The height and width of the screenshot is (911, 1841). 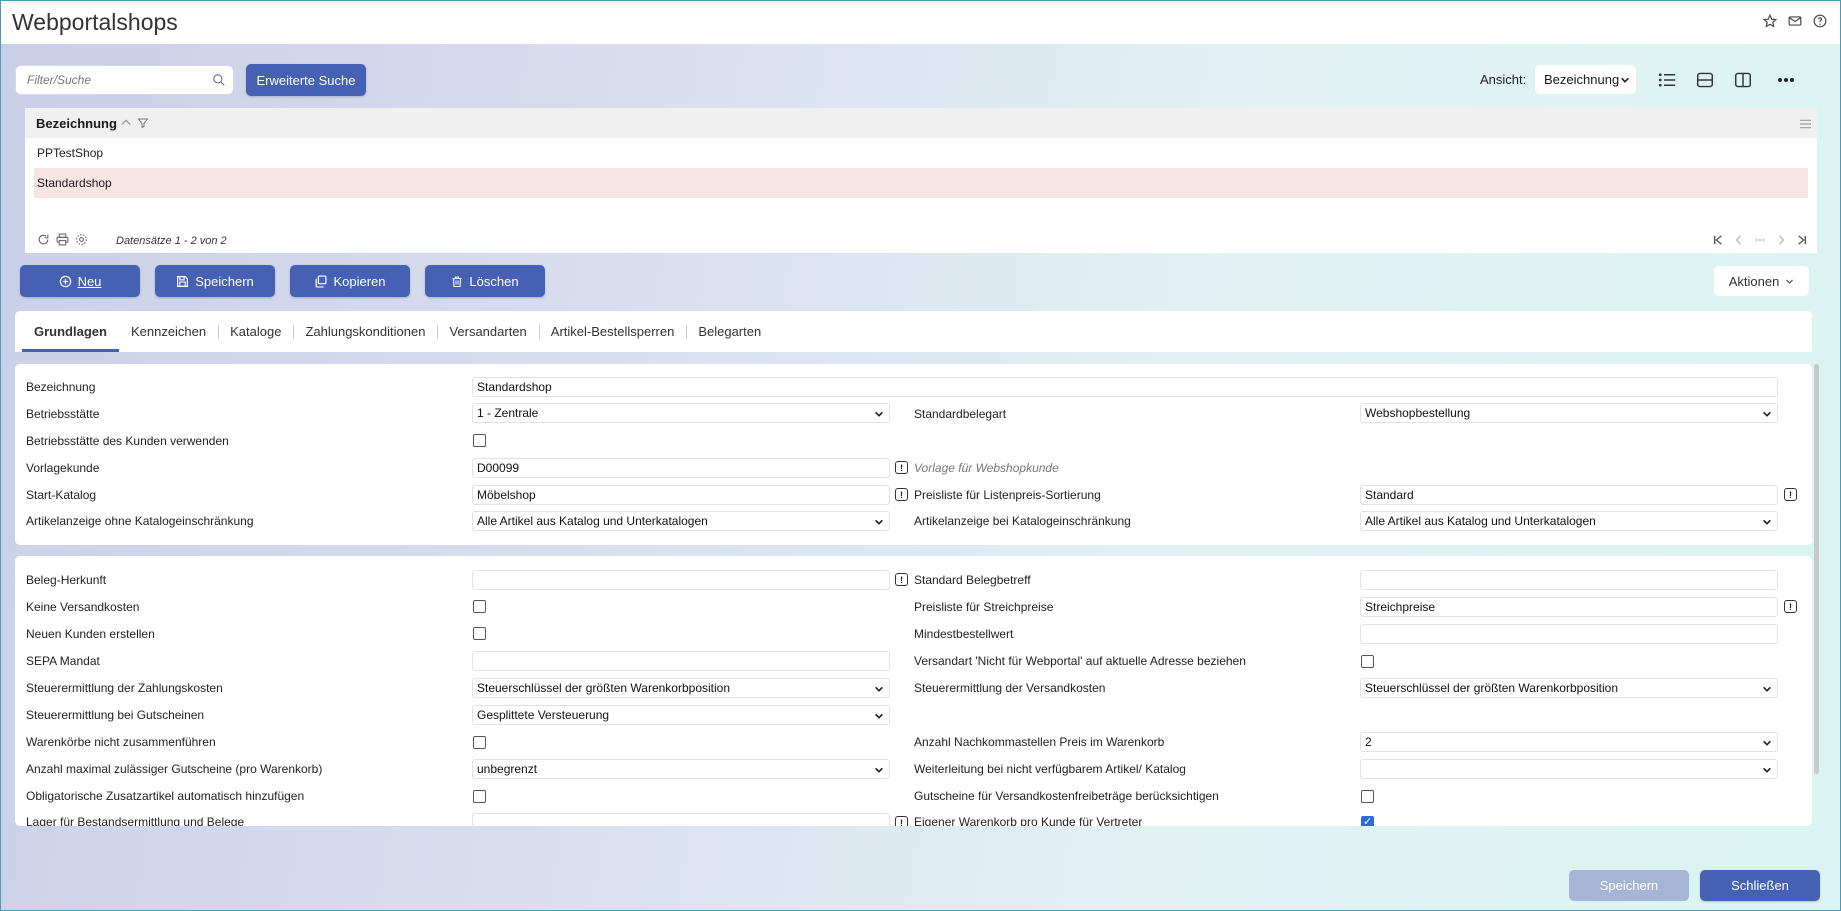 What do you see at coordinates (479, 742) in the screenshot?
I see `warenkoerbe-nicht-checkbox` at bounding box center [479, 742].